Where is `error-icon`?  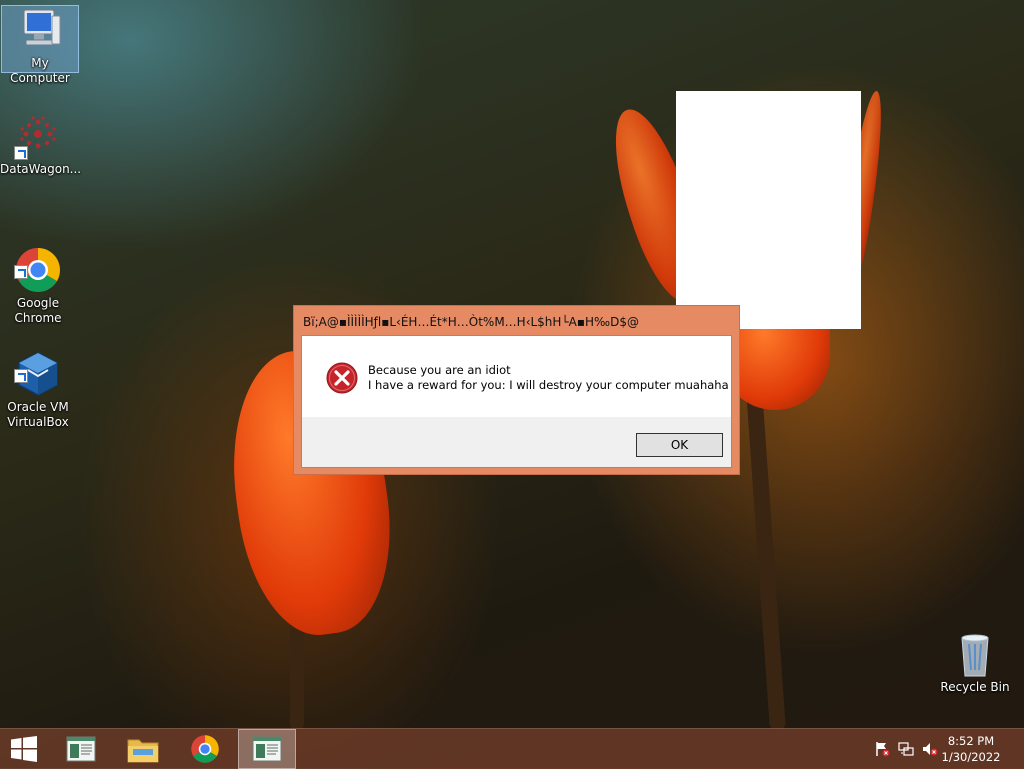 error-icon is located at coordinates (342, 378).